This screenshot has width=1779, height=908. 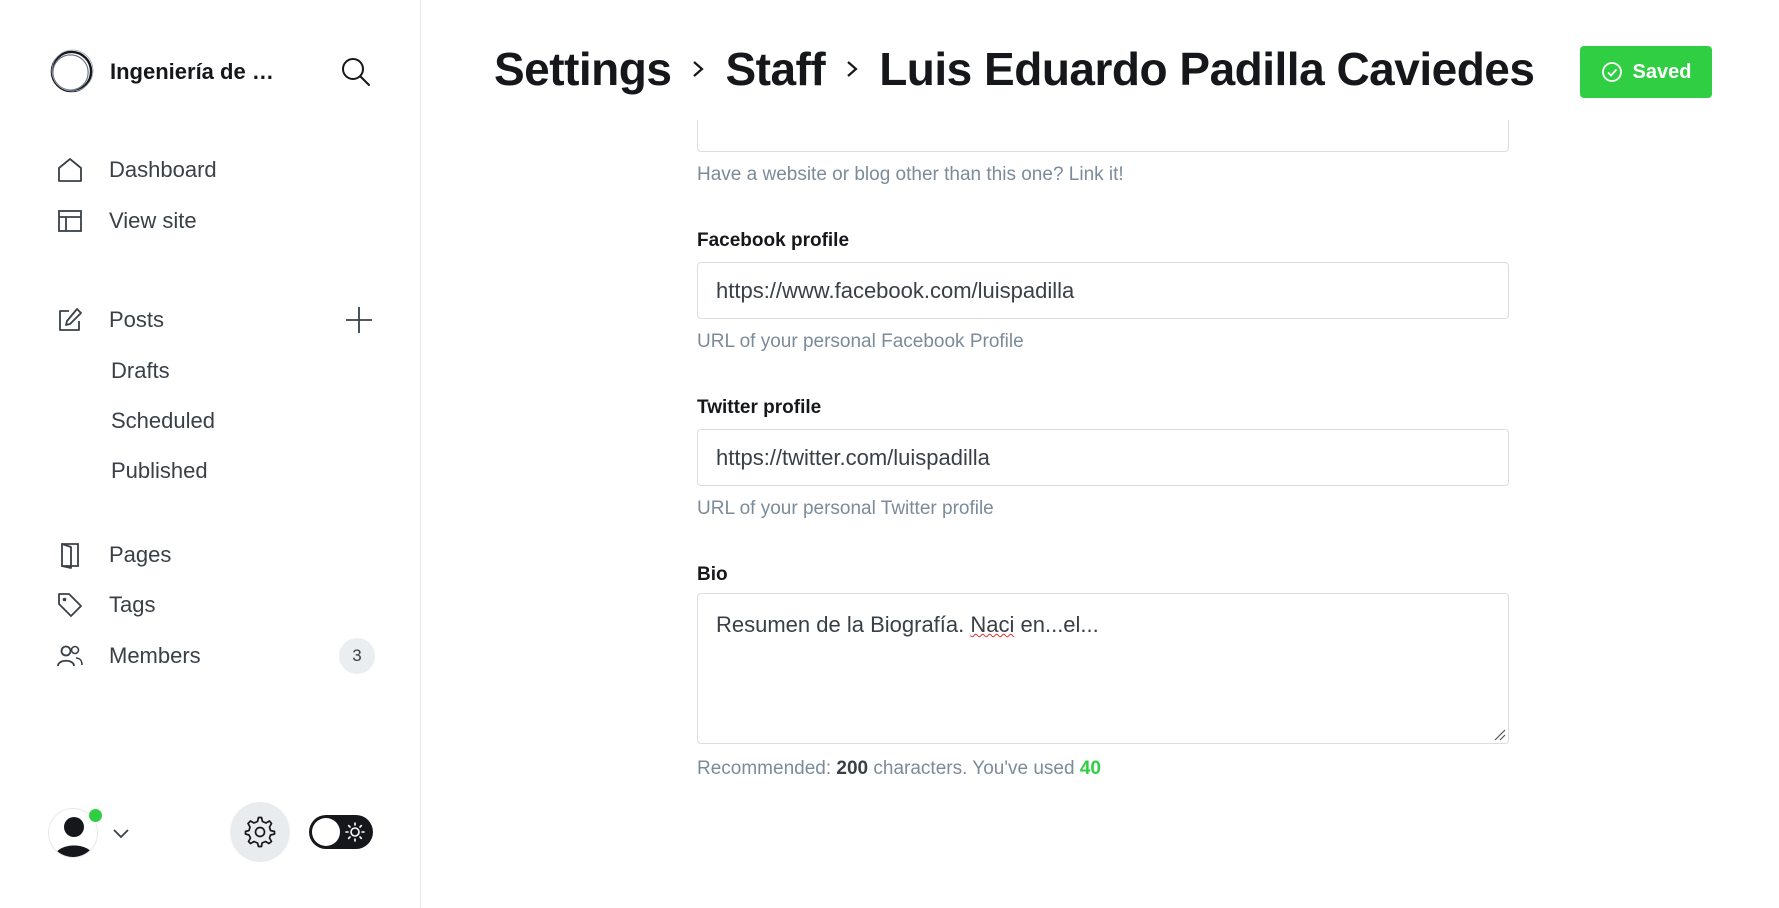 I want to click on nav-members: Members, so click(x=128, y=656).